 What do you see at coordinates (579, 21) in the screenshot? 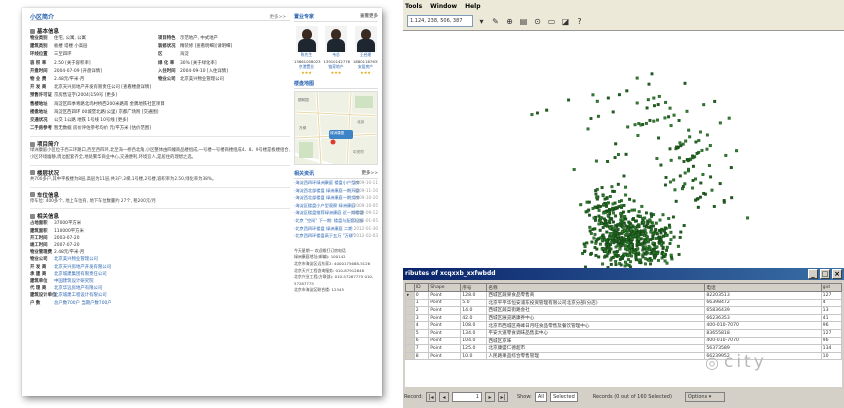
I see `help-tool-icon: ?` at bounding box center [579, 21].